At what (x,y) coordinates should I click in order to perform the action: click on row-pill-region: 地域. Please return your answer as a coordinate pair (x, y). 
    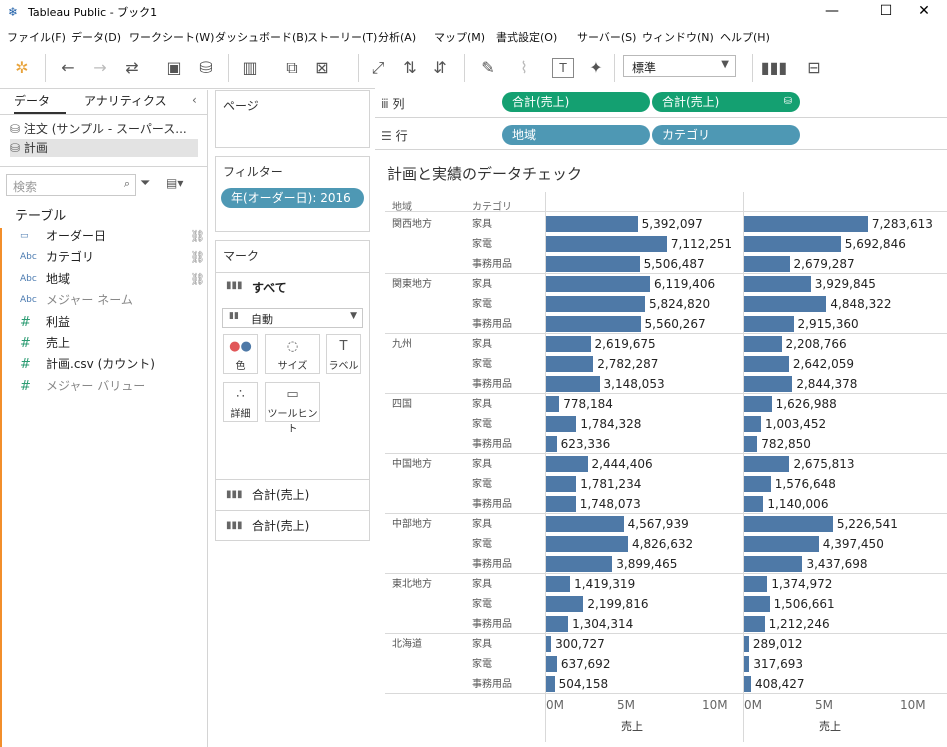
    Looking at the image, I should click on (576, 135).